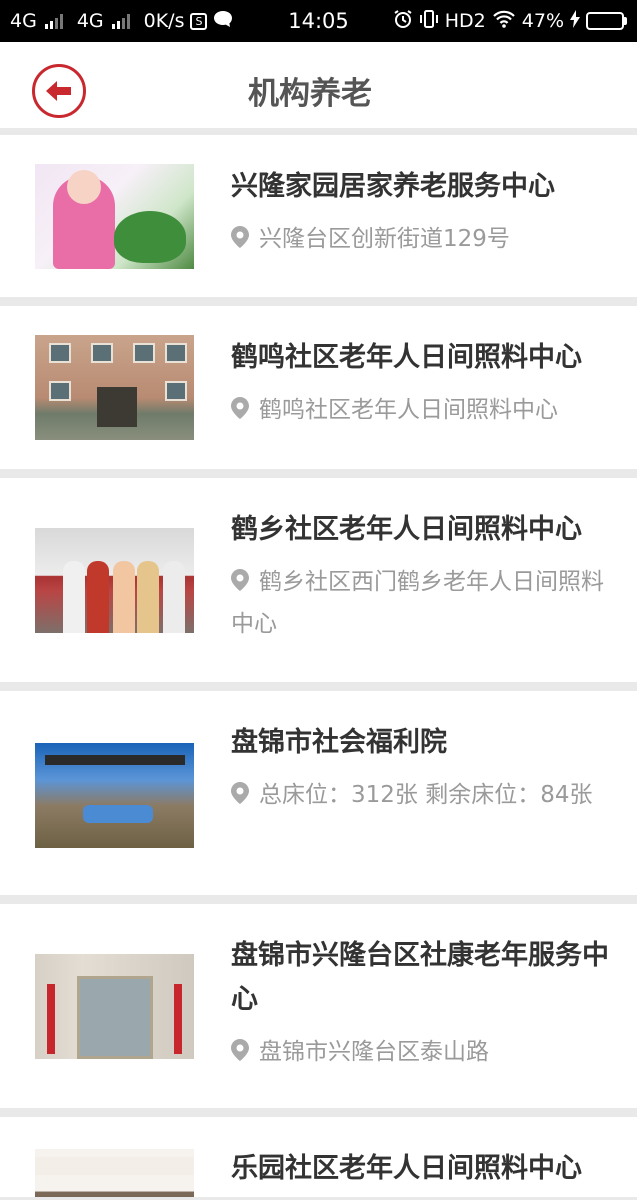 This screenshot has width=637, height=1200. Describe the element at coordinates (310, 94) in the screenshot. I see `page-title: 机构养老` at that location.